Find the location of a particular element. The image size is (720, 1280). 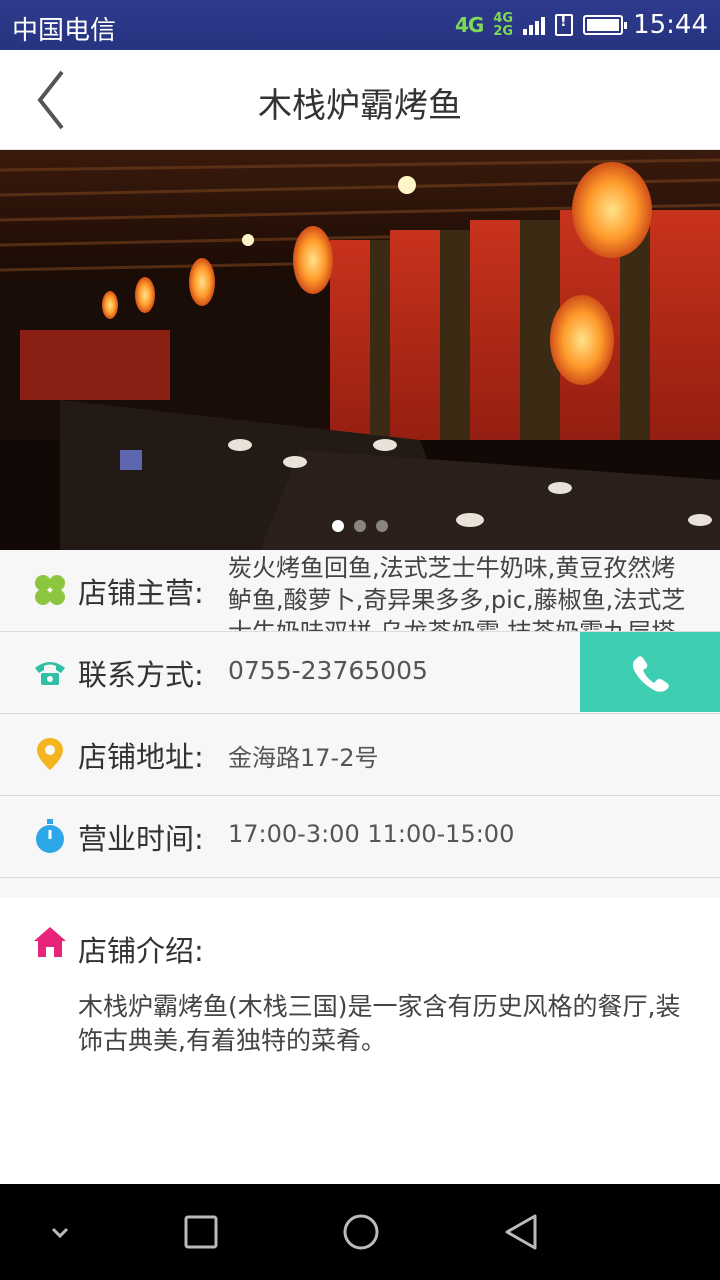

stopwatch-icon is located at coordinates (50, 836).